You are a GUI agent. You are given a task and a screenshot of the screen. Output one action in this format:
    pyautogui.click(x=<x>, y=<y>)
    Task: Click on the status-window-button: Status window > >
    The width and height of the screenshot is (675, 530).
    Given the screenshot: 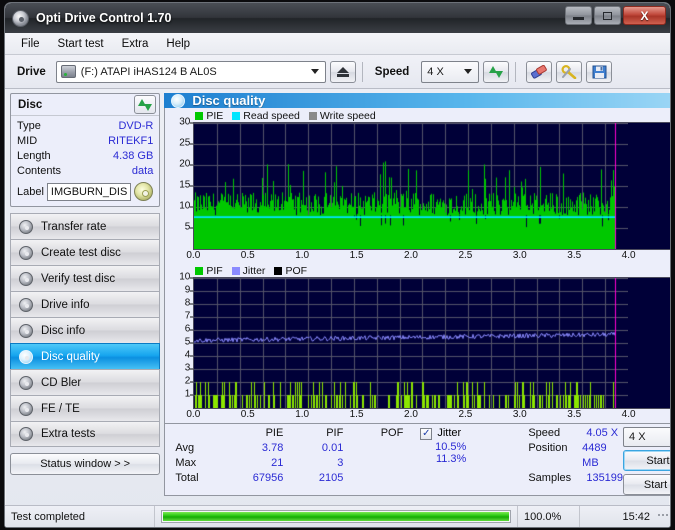 What is the action you would take?
    pyautogui.click(x=85, y=464)
    